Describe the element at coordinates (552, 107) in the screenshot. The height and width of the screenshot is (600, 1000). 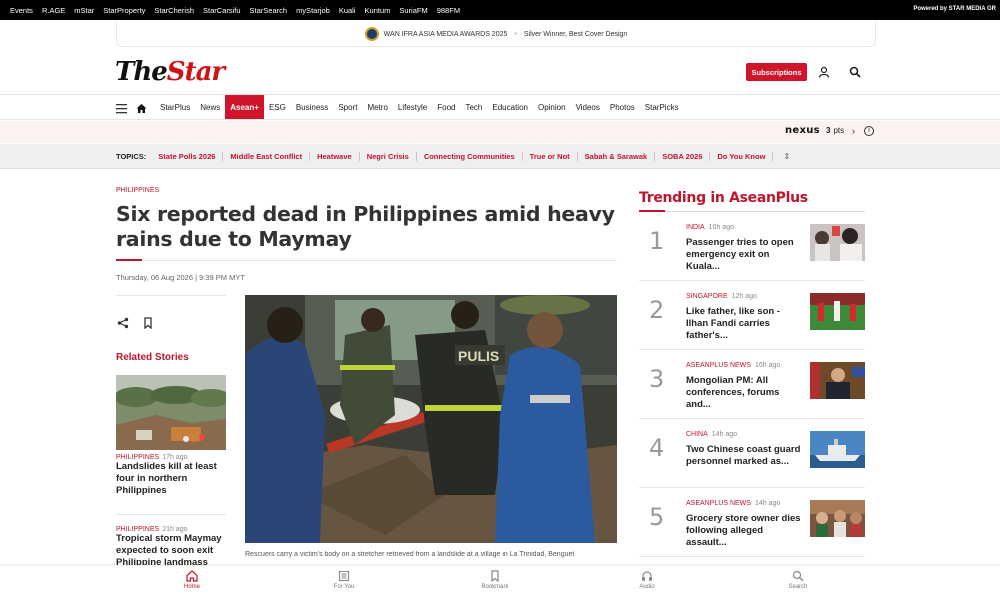
I see `nav-item: Opinion` at that location.